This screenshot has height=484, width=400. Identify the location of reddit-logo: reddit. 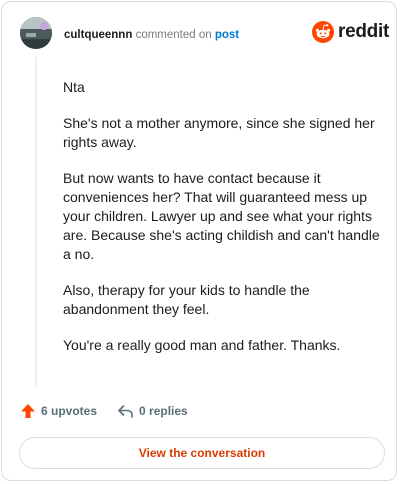
(350, 32).